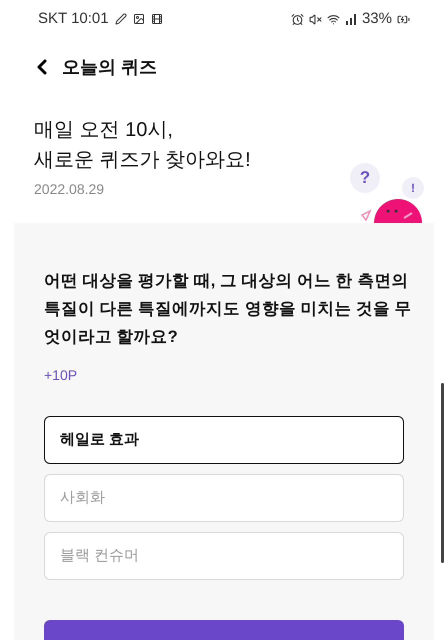 This screenshot has height=640, width=448. Describe the element at coordinates (377, 18) in the screenshot. I see `battery-level: 33%` at that location.